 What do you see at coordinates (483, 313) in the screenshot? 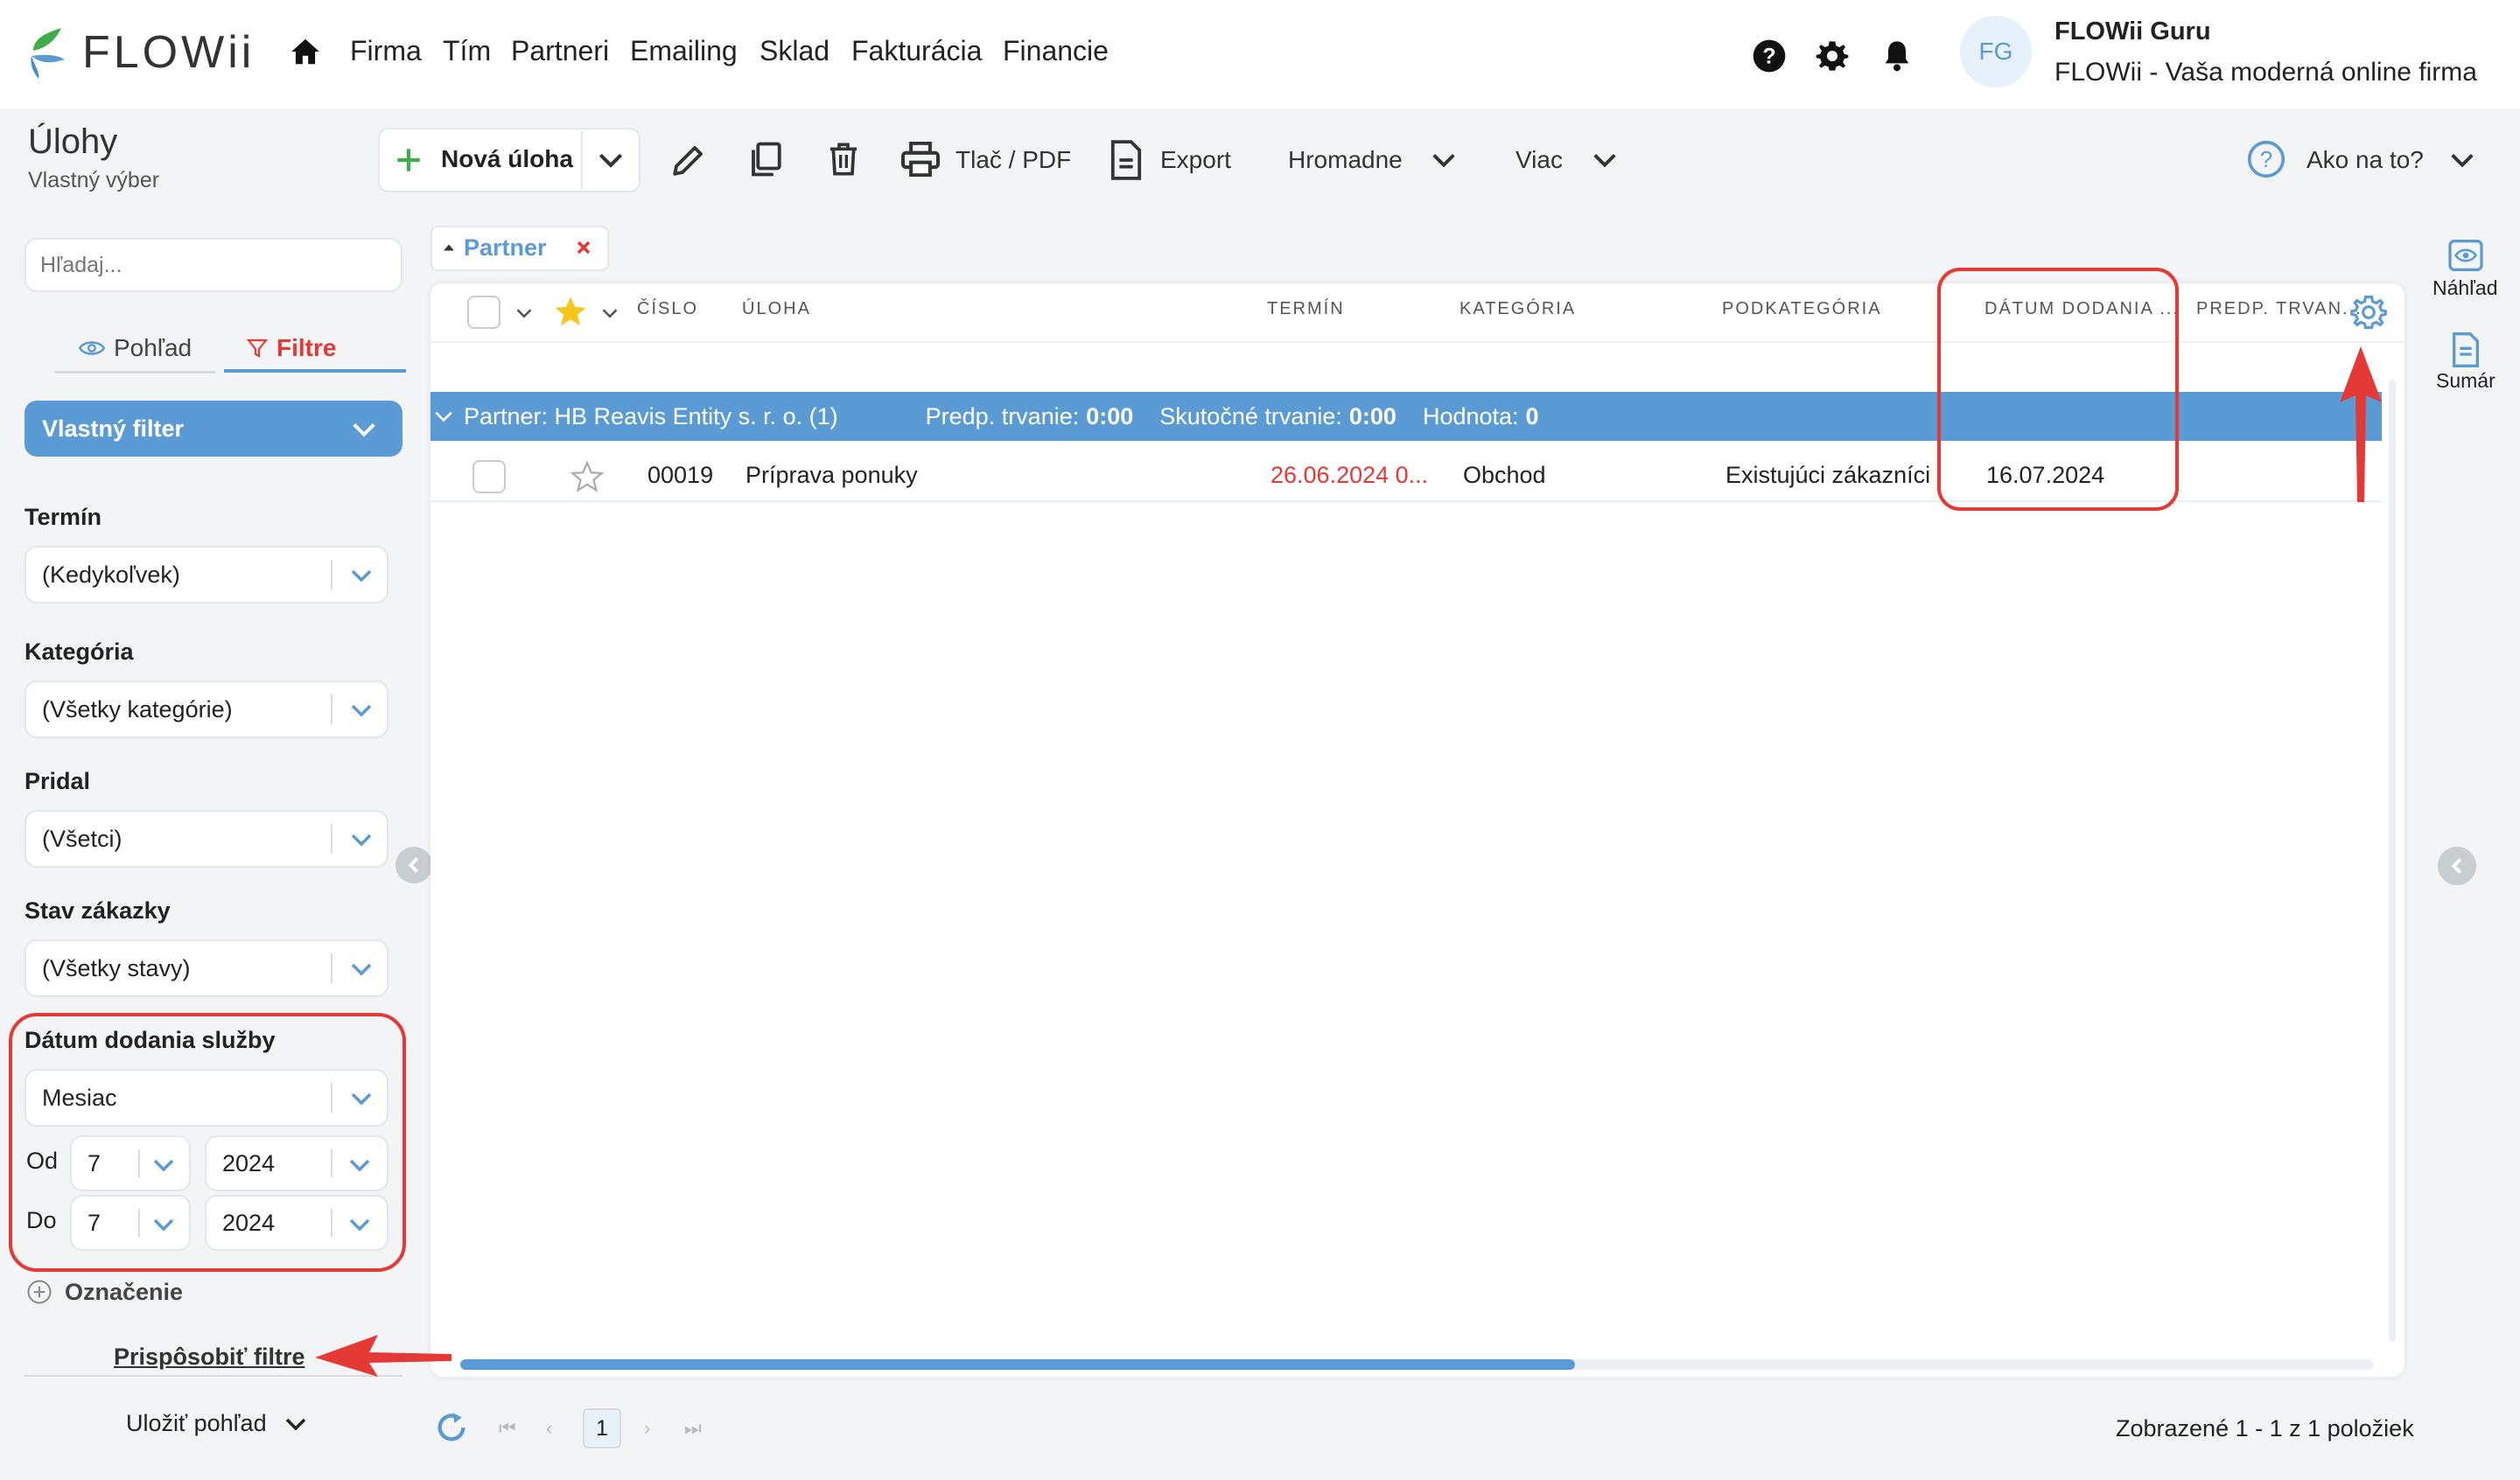
I see `select-all-checkbox` at bounding box center [483, 313].